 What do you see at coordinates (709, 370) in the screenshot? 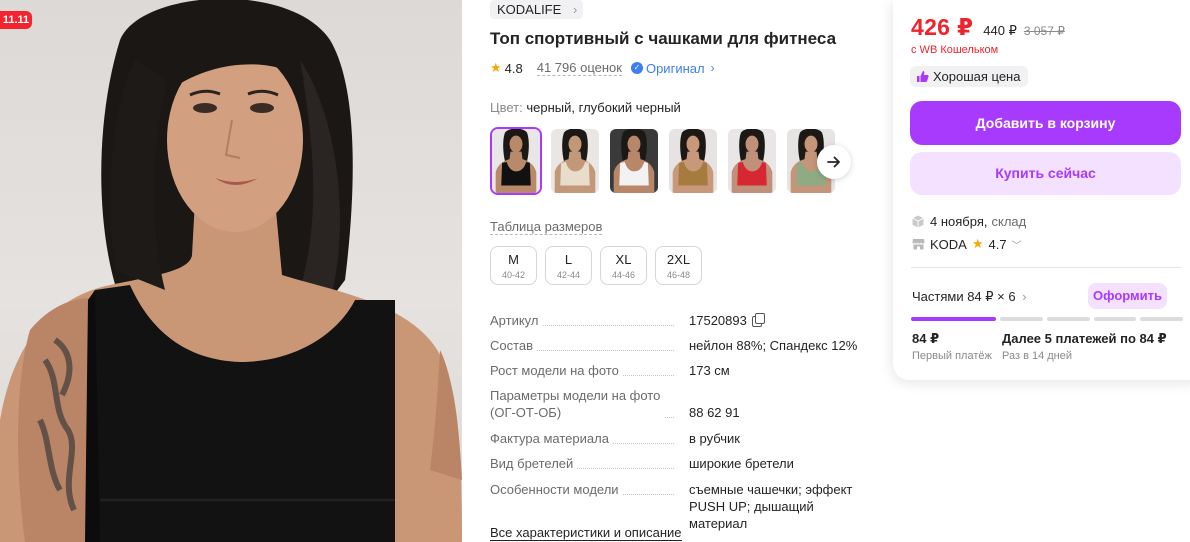
I see `spec-value: 173 см` at bounding box center [709, 370].